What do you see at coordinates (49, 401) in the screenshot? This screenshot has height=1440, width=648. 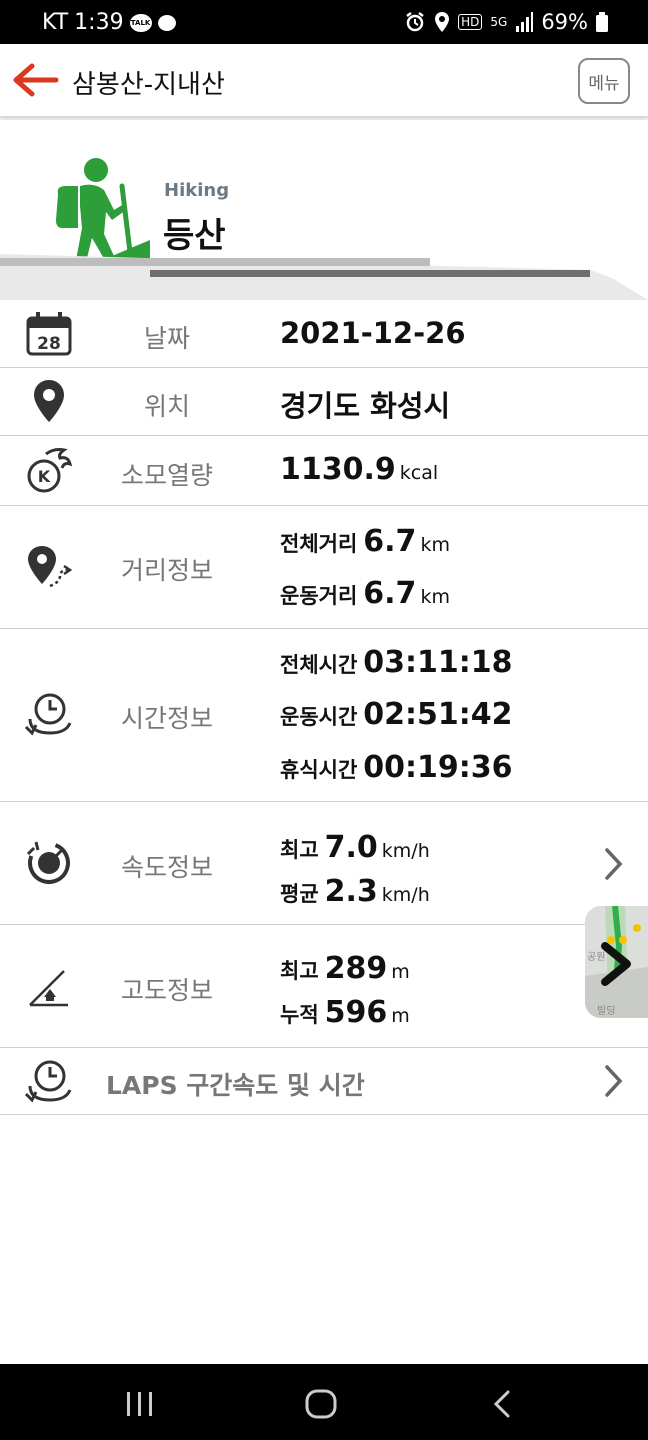 I see `location-pin-icon` at bounding box center [49, 401].